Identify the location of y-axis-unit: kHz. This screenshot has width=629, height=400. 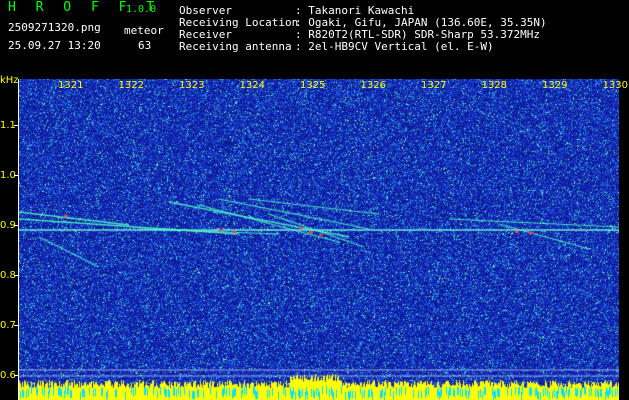
(9, 80).